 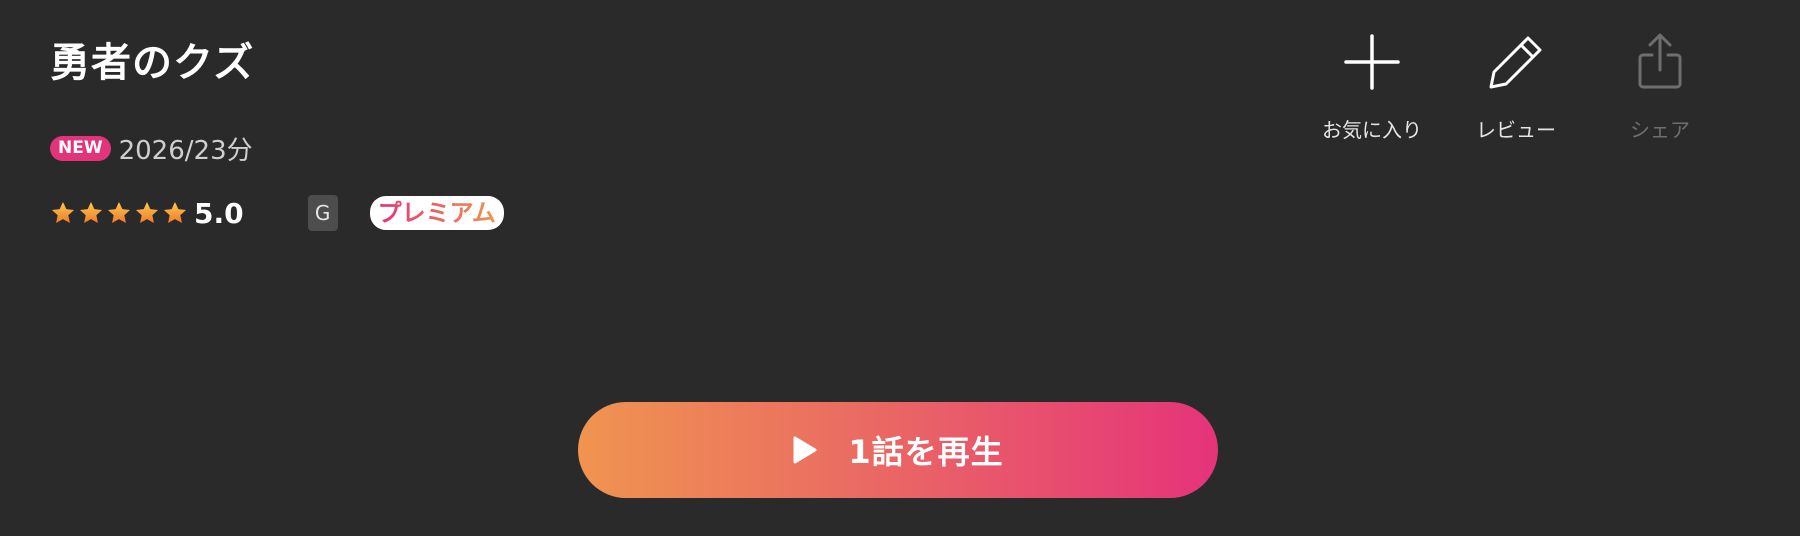 What do you see at coordinates (1516, 130) in the screenshot?
I see `review-label: レビュー` at bounding box center [1516, 130].